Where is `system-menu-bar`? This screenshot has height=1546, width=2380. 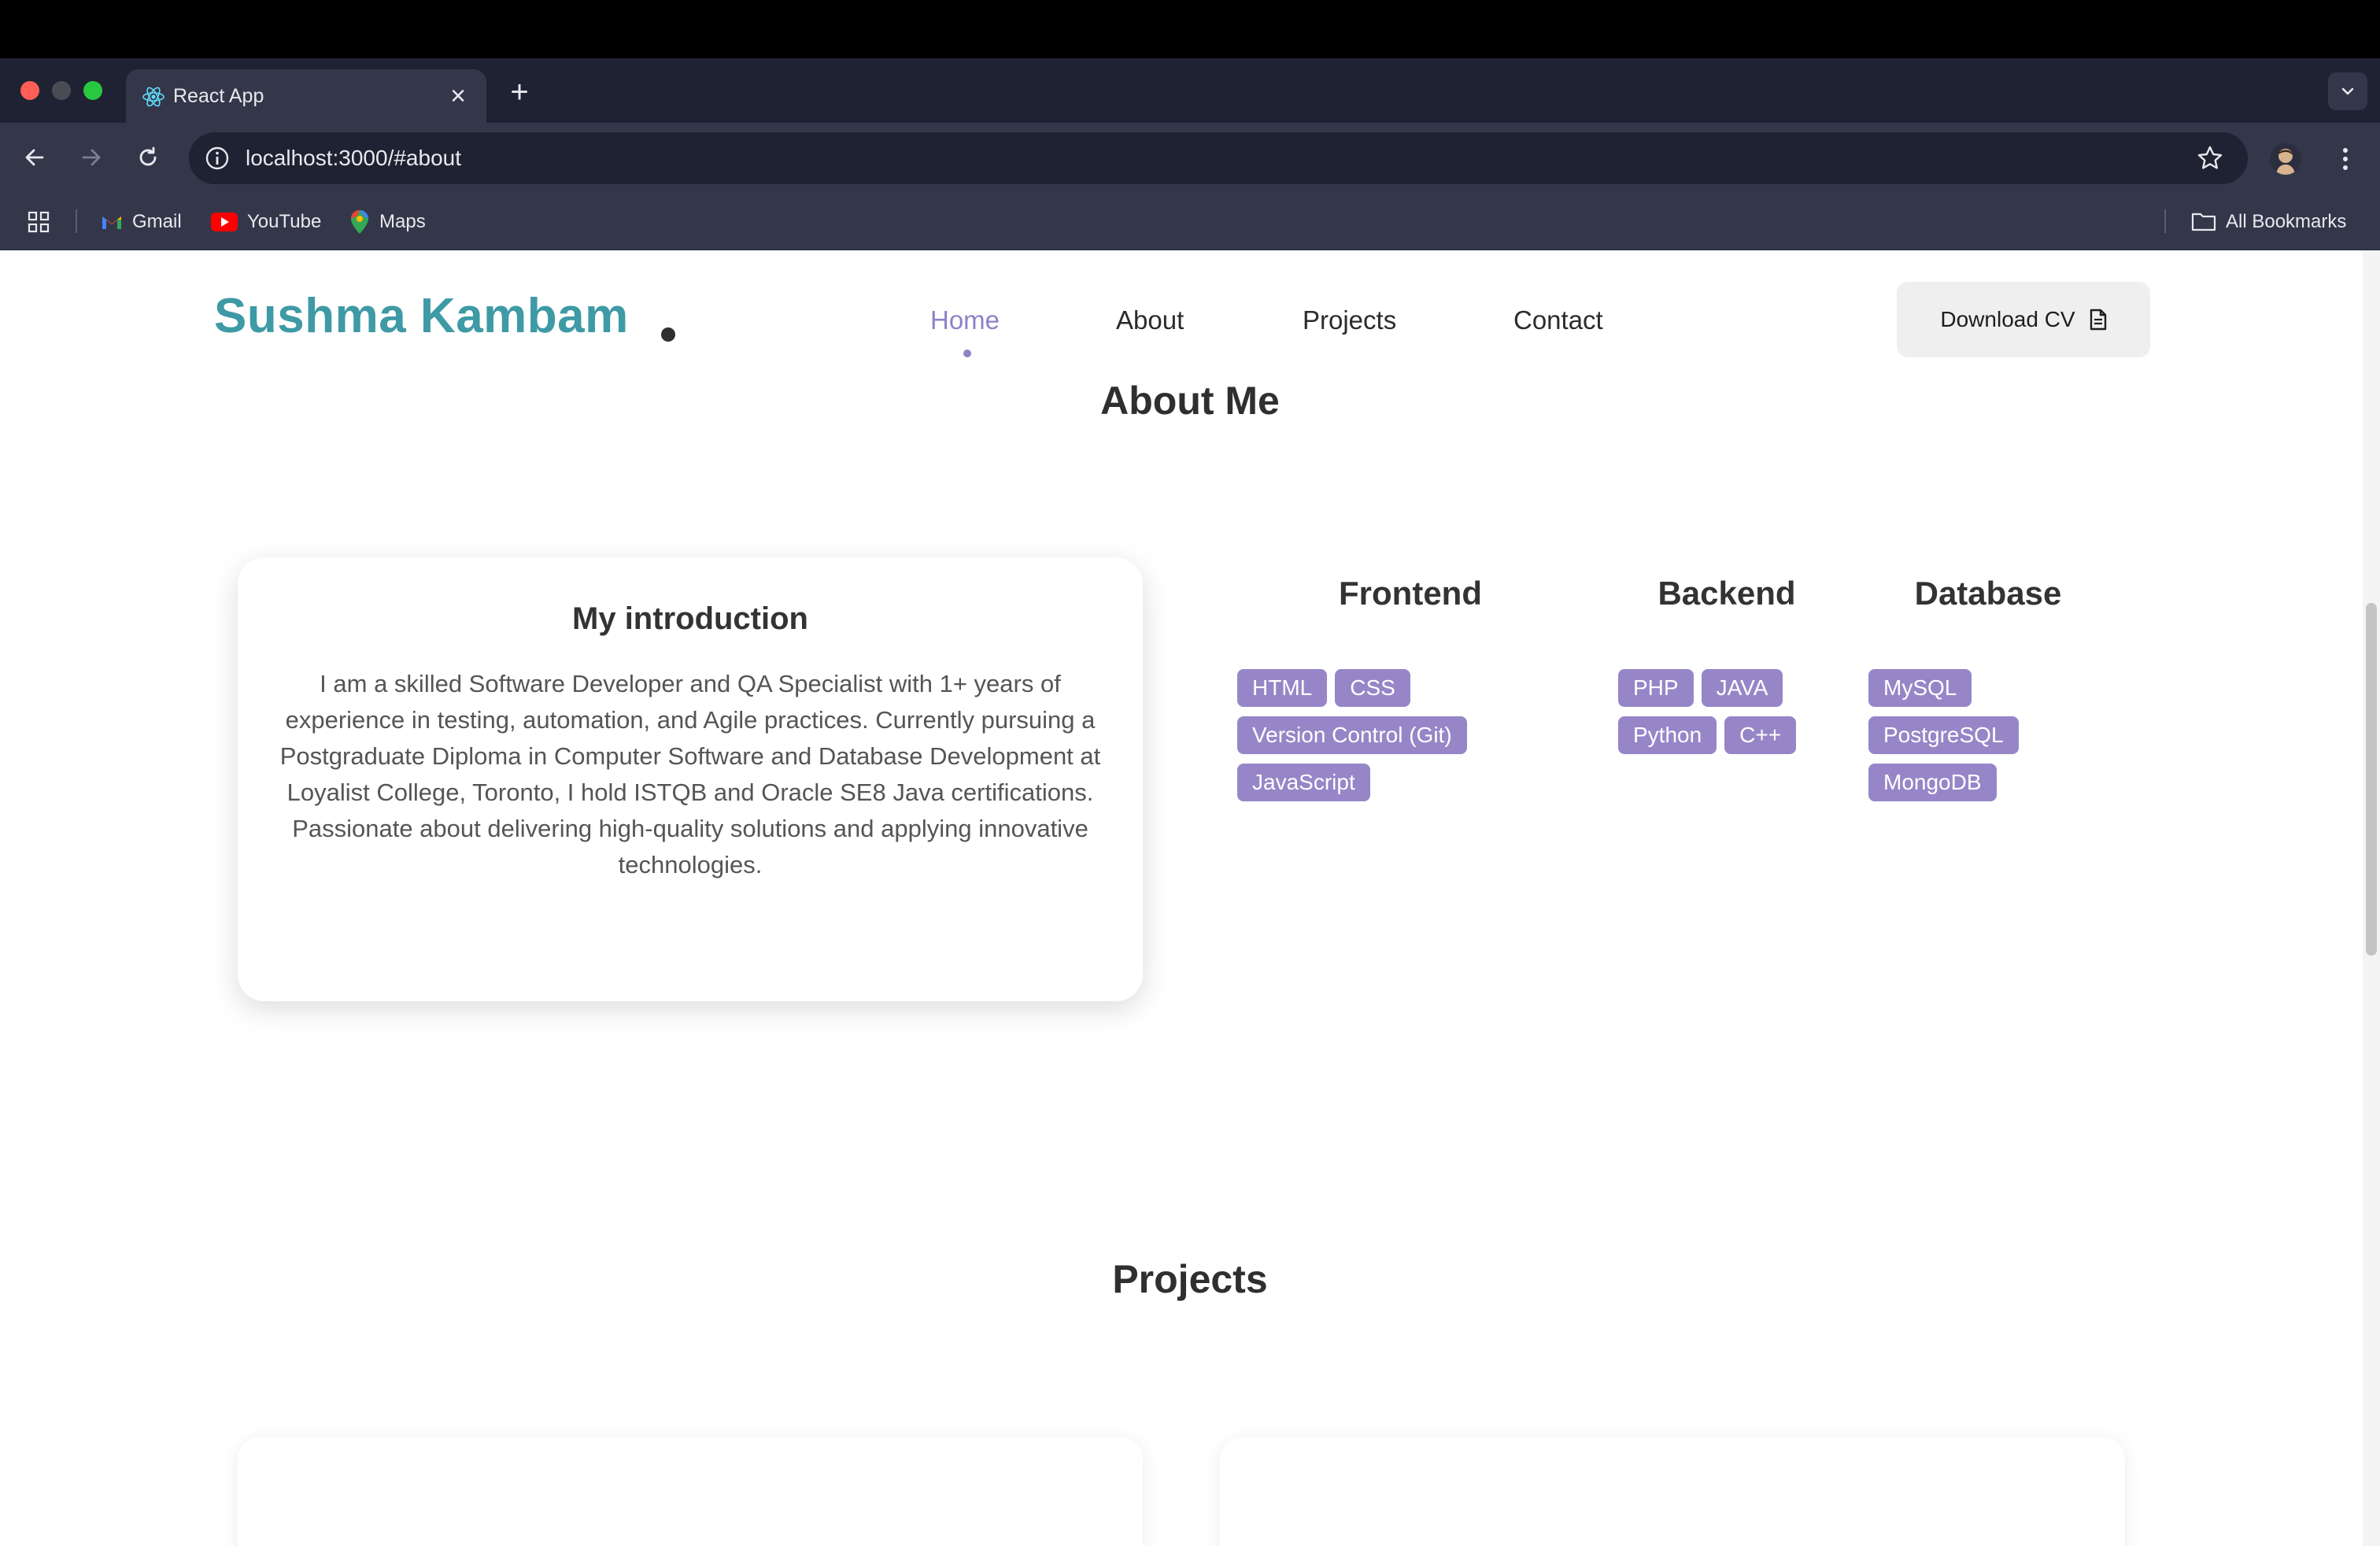 system-menu-bar is located at coordinates (1190, 29).